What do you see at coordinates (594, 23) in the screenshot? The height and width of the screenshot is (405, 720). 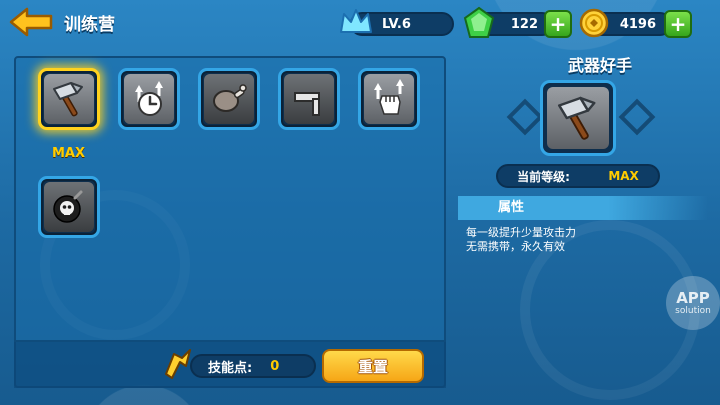 I see `coin-icon` at bounding box center [594, 23].